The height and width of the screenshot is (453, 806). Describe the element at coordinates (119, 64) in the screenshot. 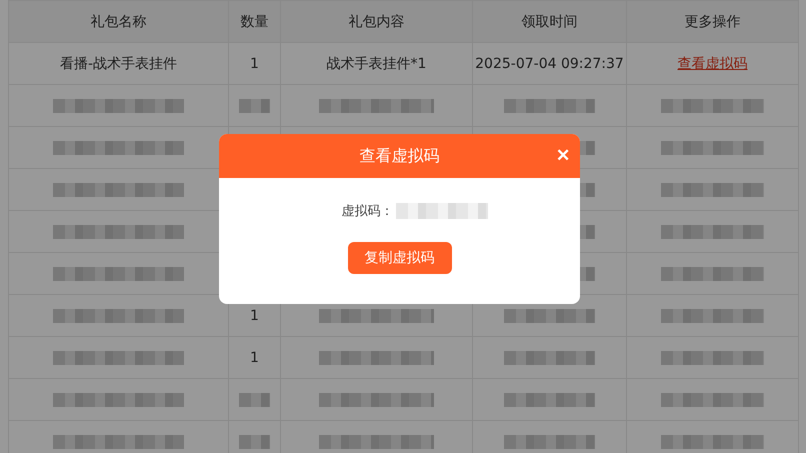

I see `table-cell-text: 看播-战术手表挂件` at that location.